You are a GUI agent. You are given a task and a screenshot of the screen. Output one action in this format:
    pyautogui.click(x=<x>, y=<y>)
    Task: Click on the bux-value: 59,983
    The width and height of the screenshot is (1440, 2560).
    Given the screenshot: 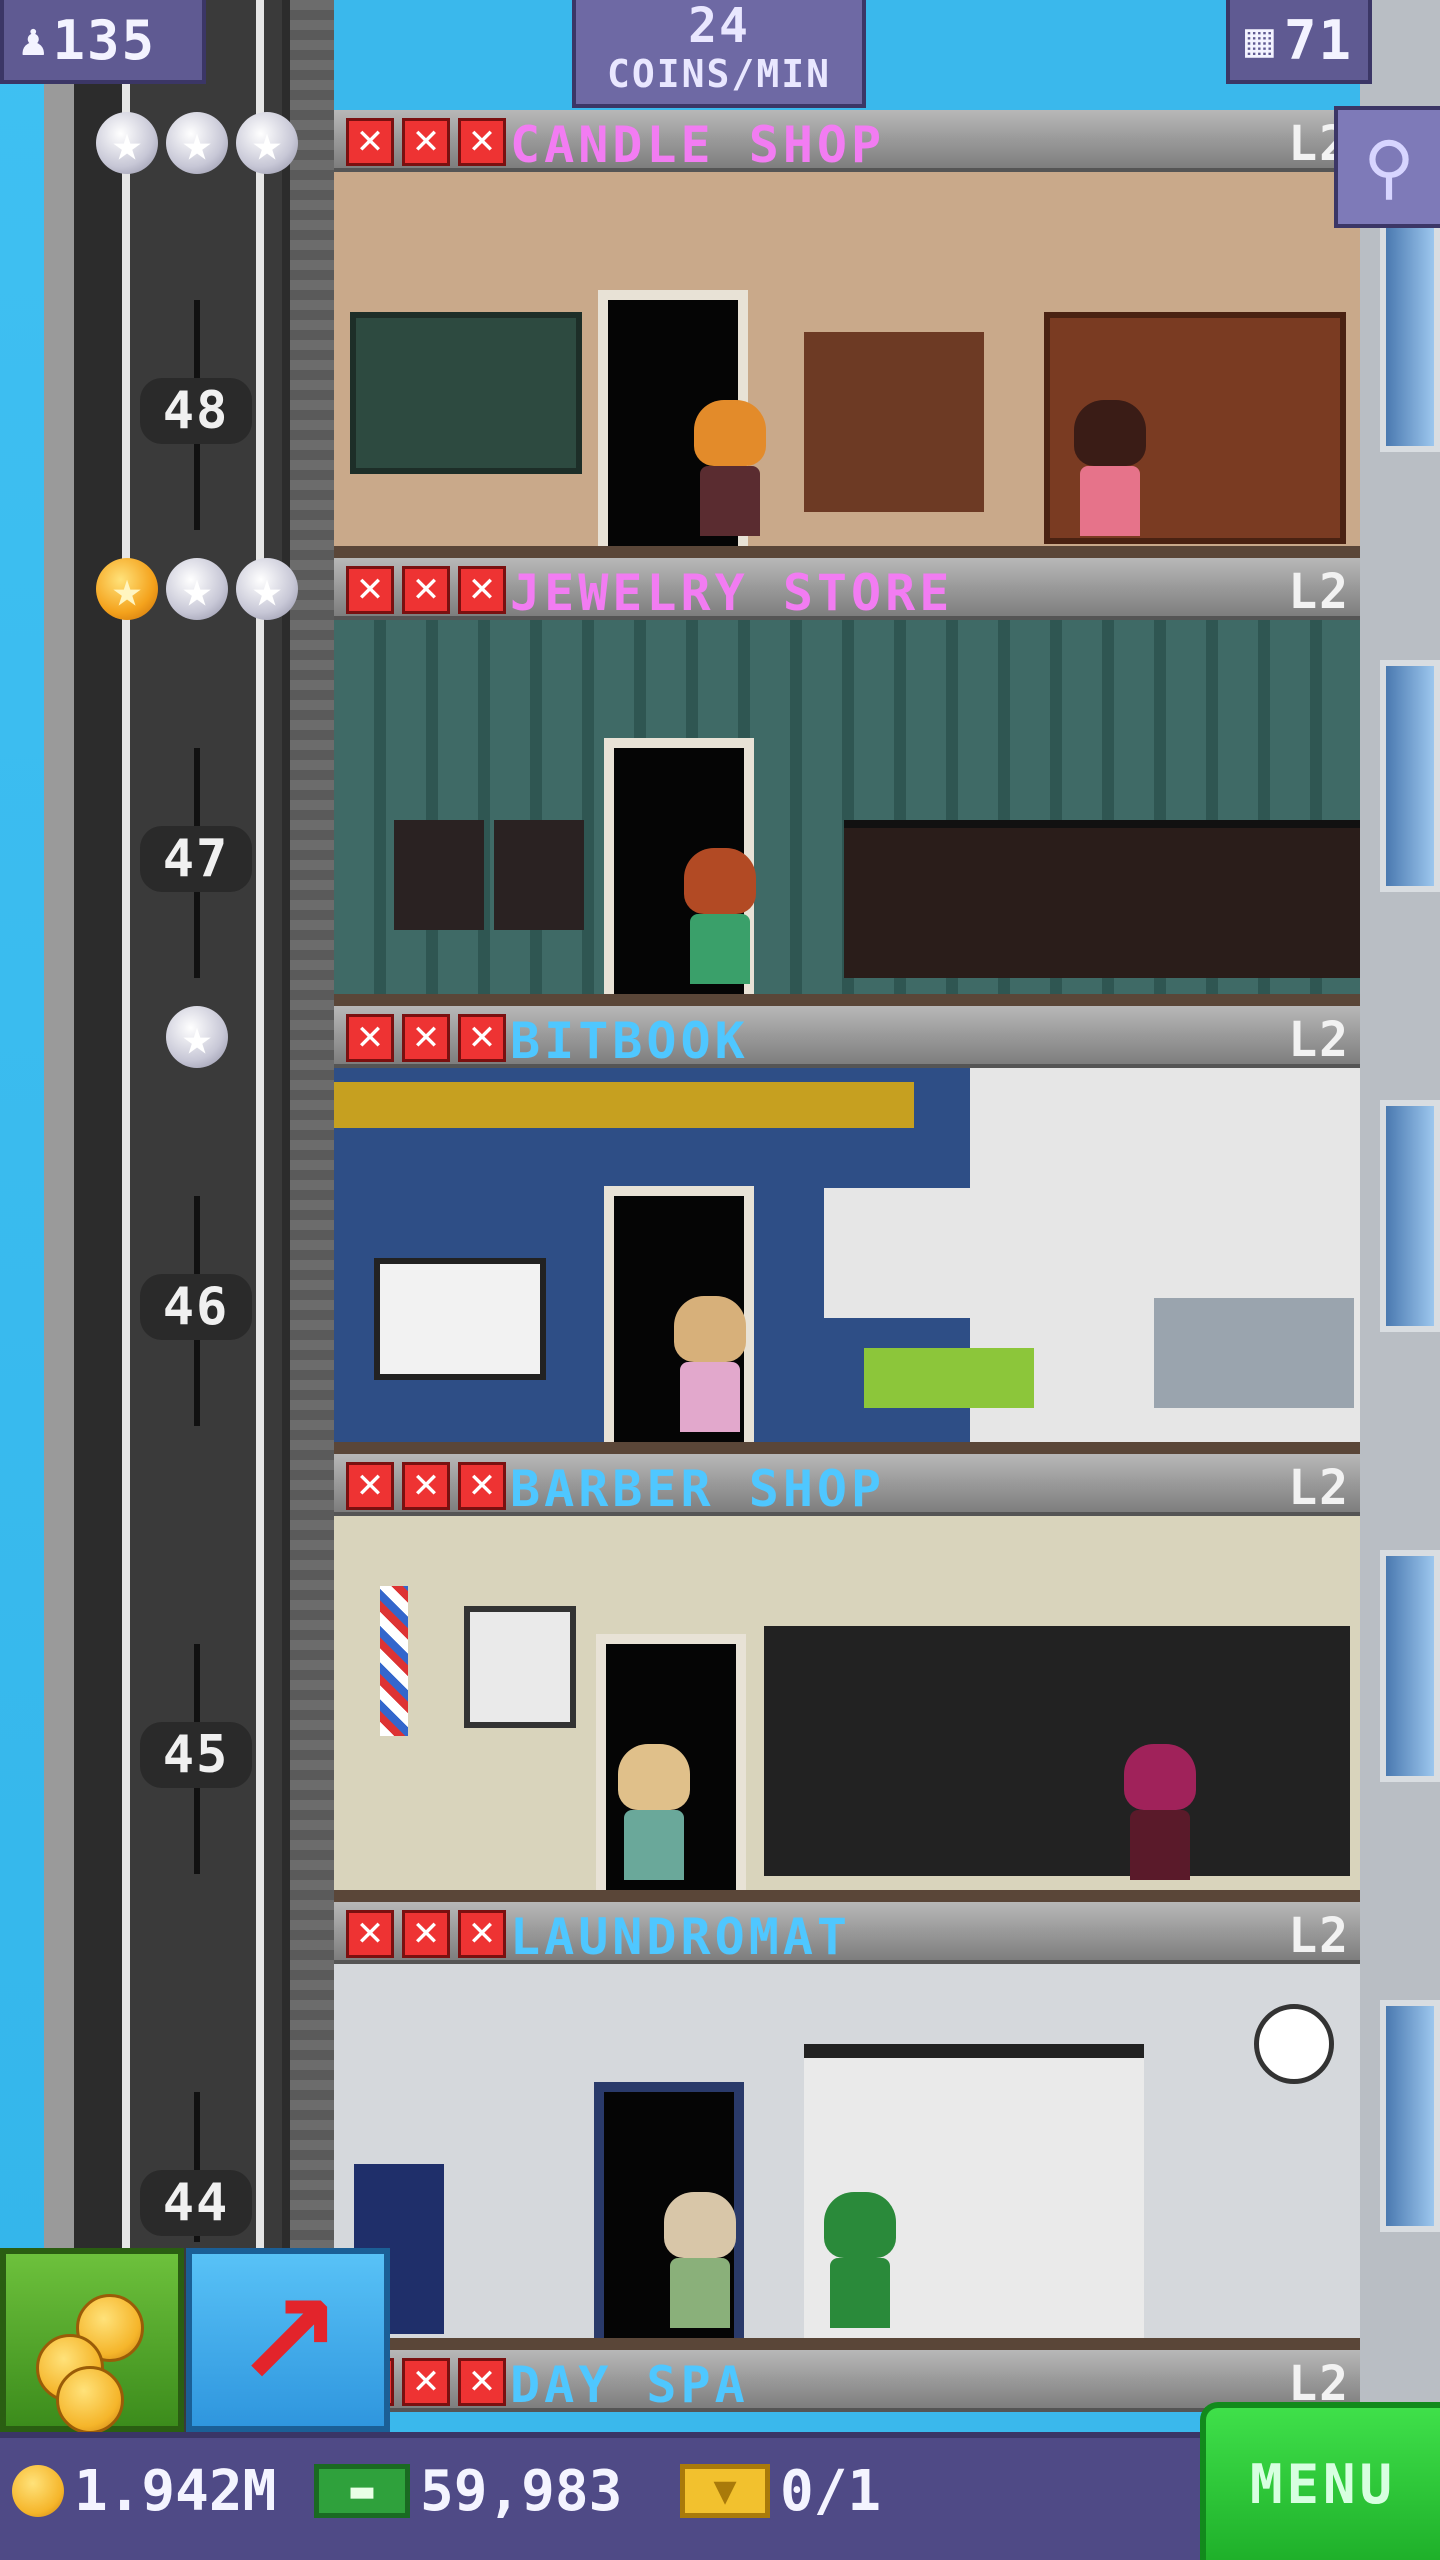 What is the action you would take?
    pyautogui.click(x=521, y=2491)
    